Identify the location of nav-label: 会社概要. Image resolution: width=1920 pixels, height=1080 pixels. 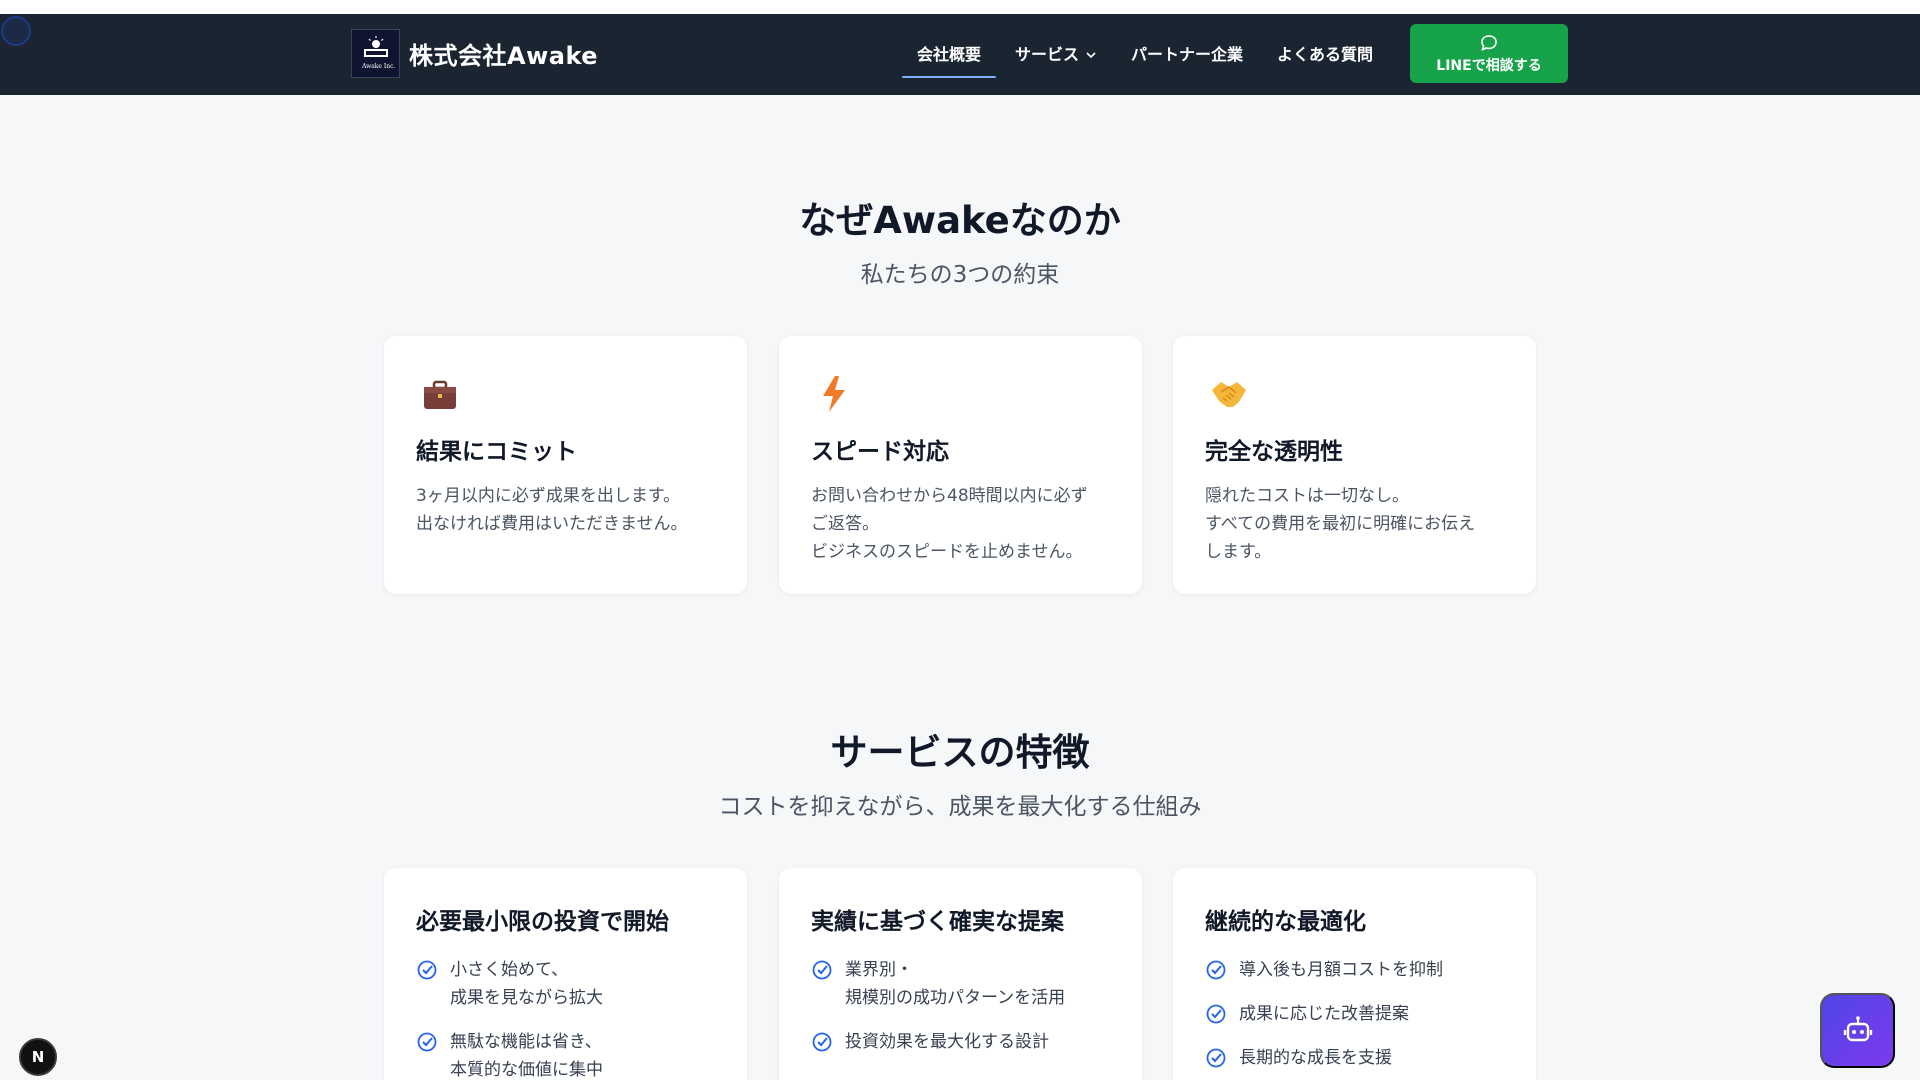
(949, 54).